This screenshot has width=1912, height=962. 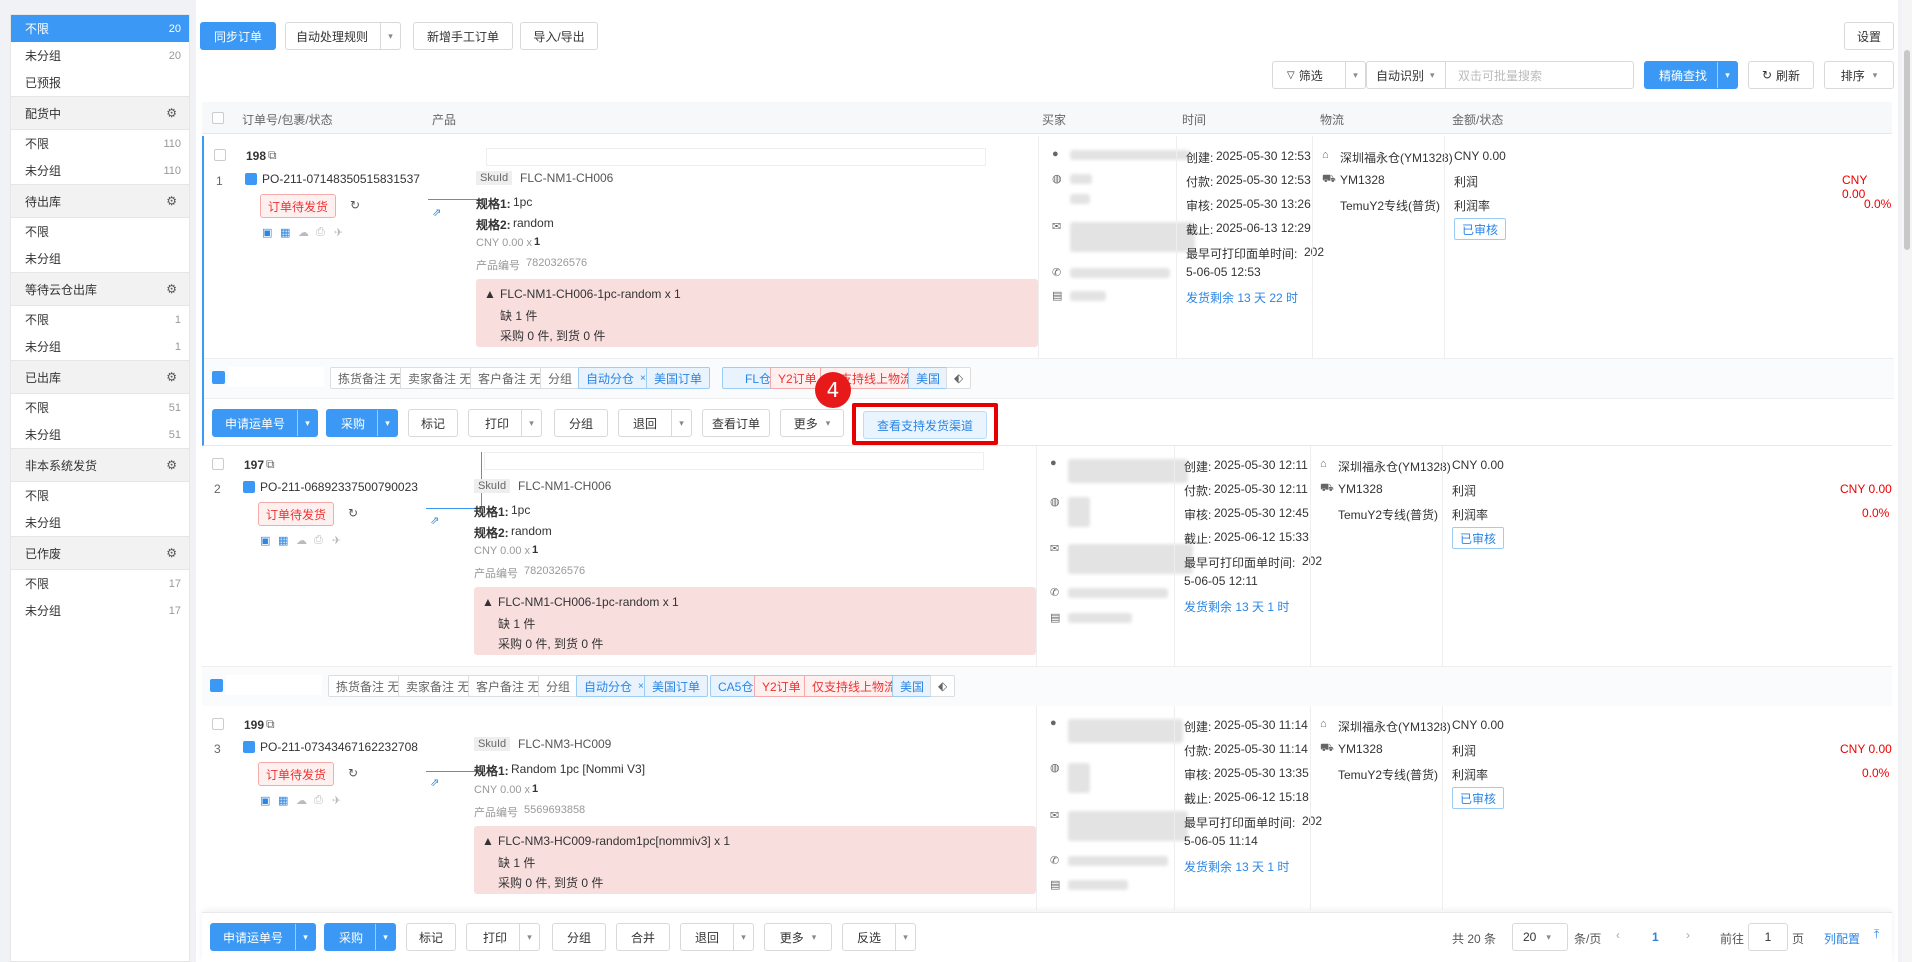 What do you see at coordinates (1691, 75) in the screenshot?
I see `precise-search-button: 精确查找 ▾` at bounding box center [1691, 75].